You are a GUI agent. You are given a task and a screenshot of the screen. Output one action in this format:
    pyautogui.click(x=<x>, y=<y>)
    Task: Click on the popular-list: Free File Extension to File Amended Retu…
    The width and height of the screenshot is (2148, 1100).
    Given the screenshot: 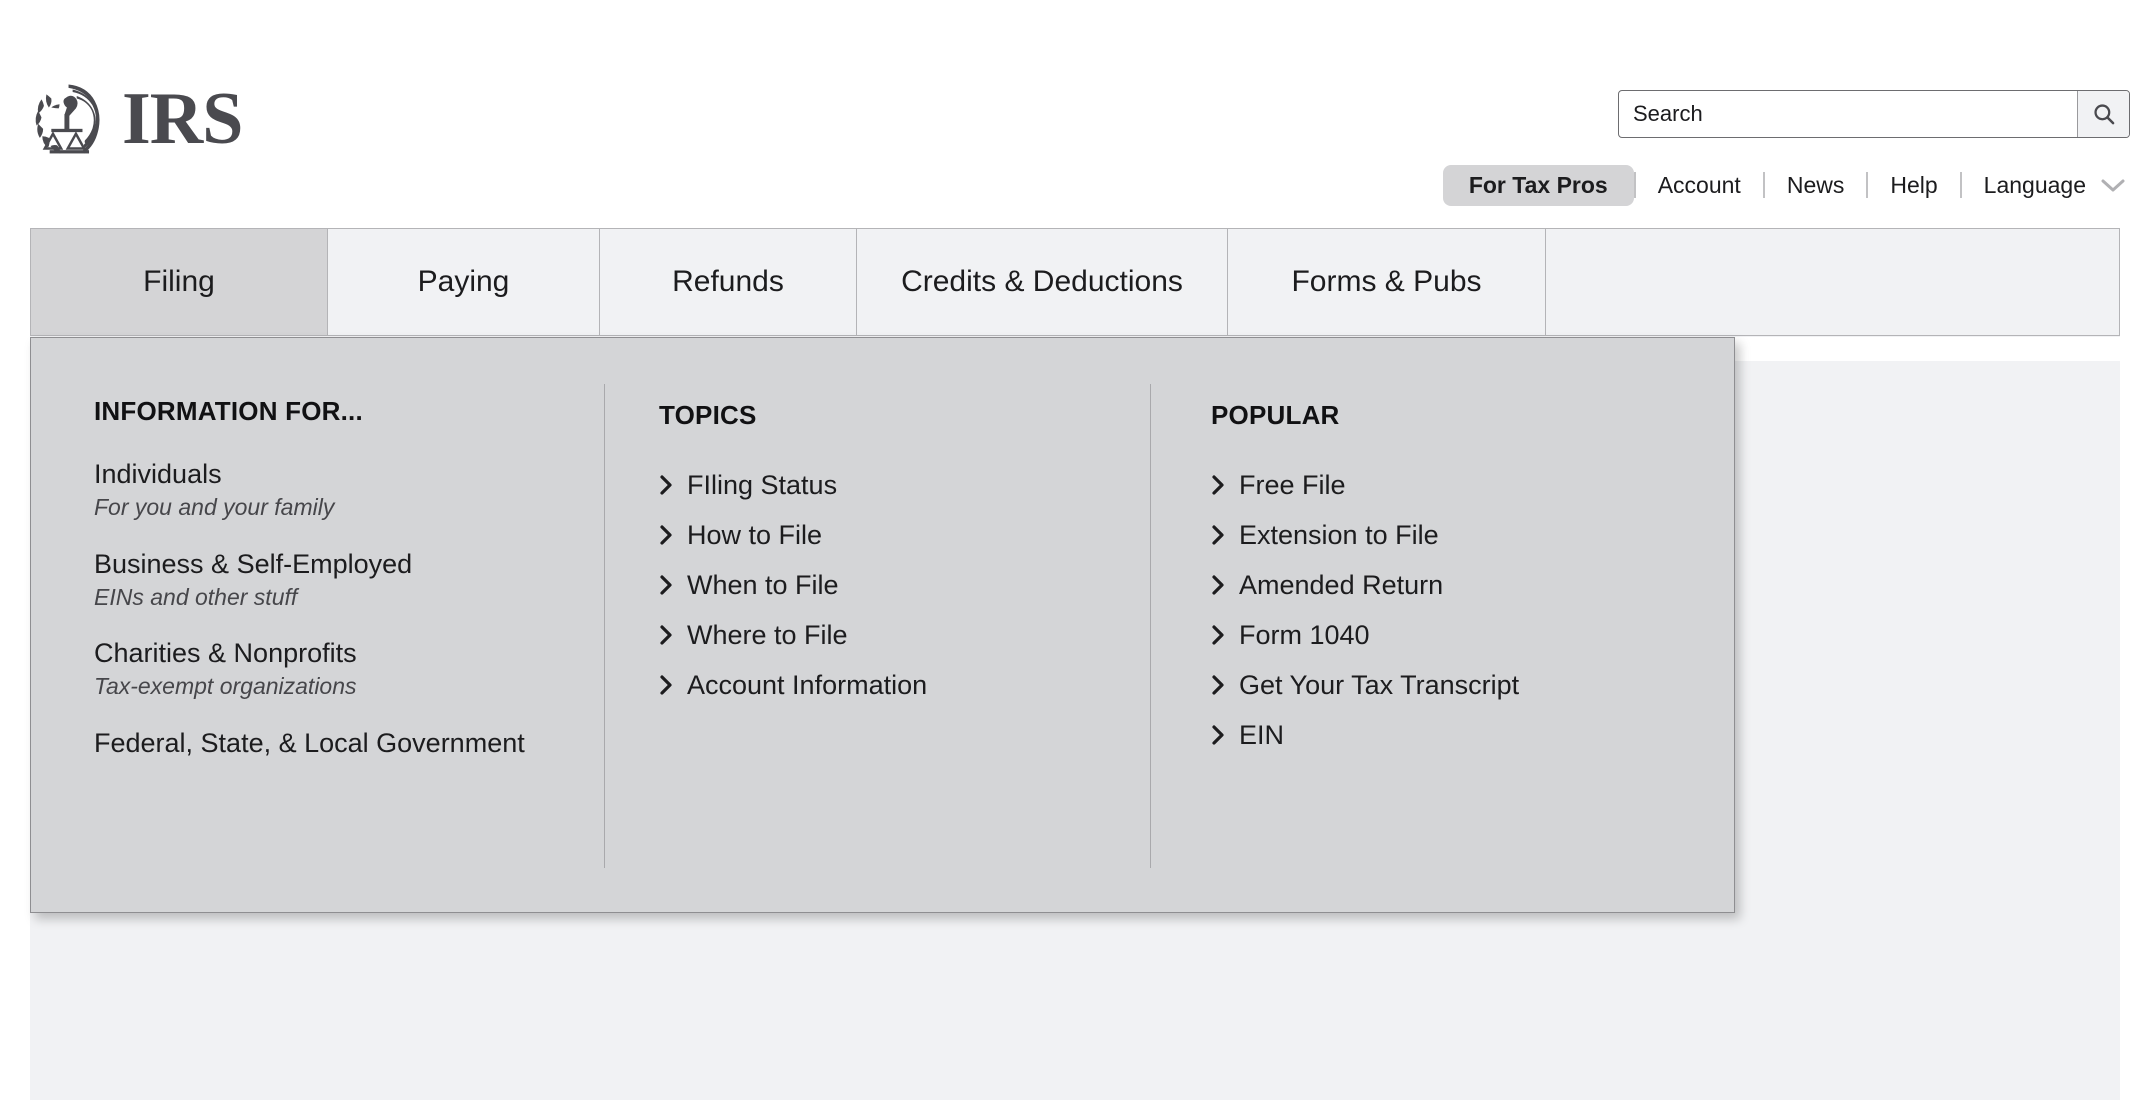 What is the action you would take?
    pyautogui.click(x=1365, y=610)
    